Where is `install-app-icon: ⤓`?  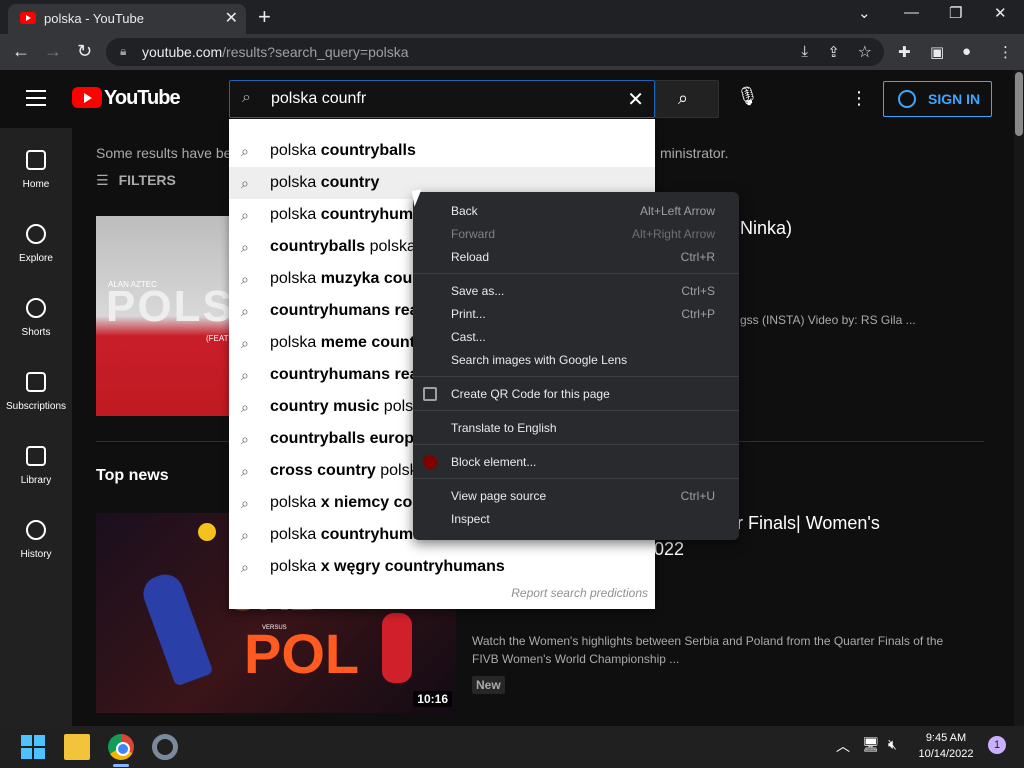
install-app-icon: ⤓ is located at coordinates (804, 51).